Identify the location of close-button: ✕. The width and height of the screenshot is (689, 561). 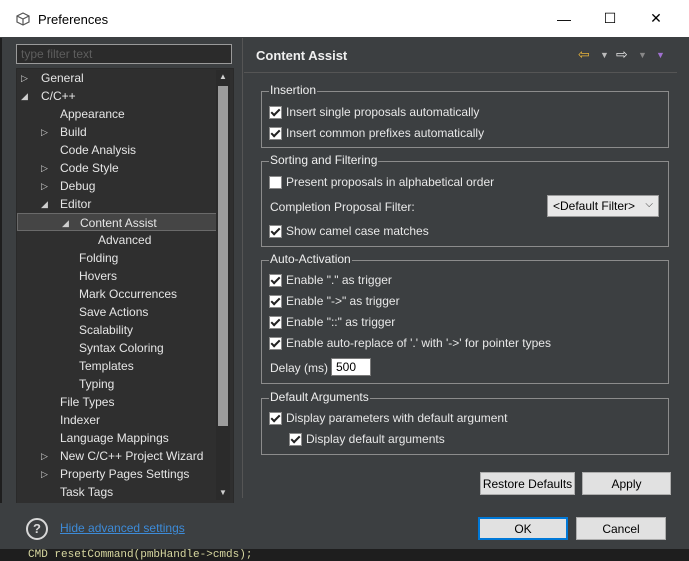
(656, 18).